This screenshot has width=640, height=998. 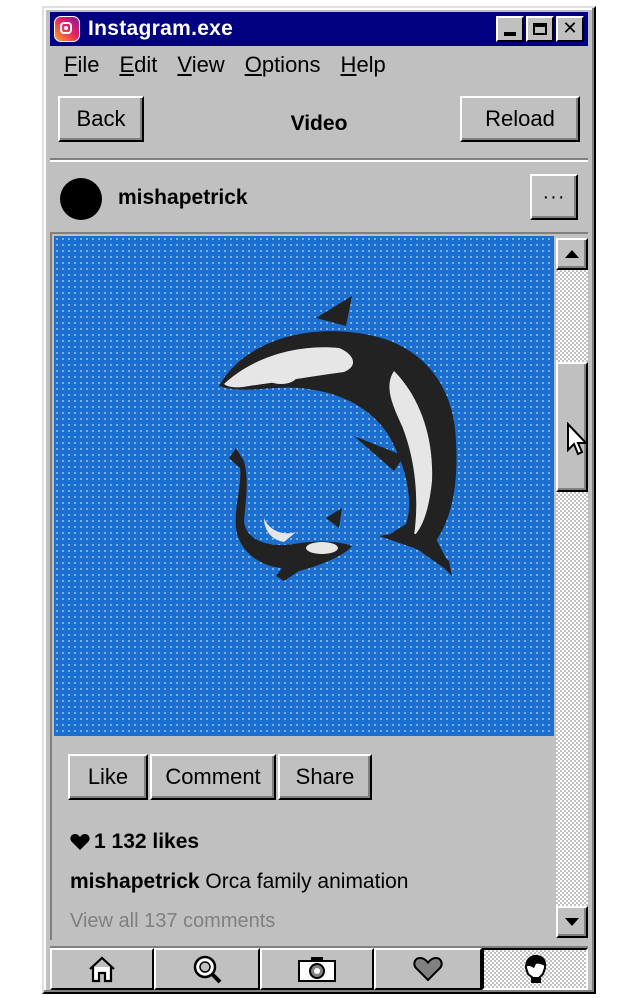 What do you see at coordinates (147, 841) in the screenshot?
I see `likes-text: 1 132 likes` at bounding box center [147, 841].